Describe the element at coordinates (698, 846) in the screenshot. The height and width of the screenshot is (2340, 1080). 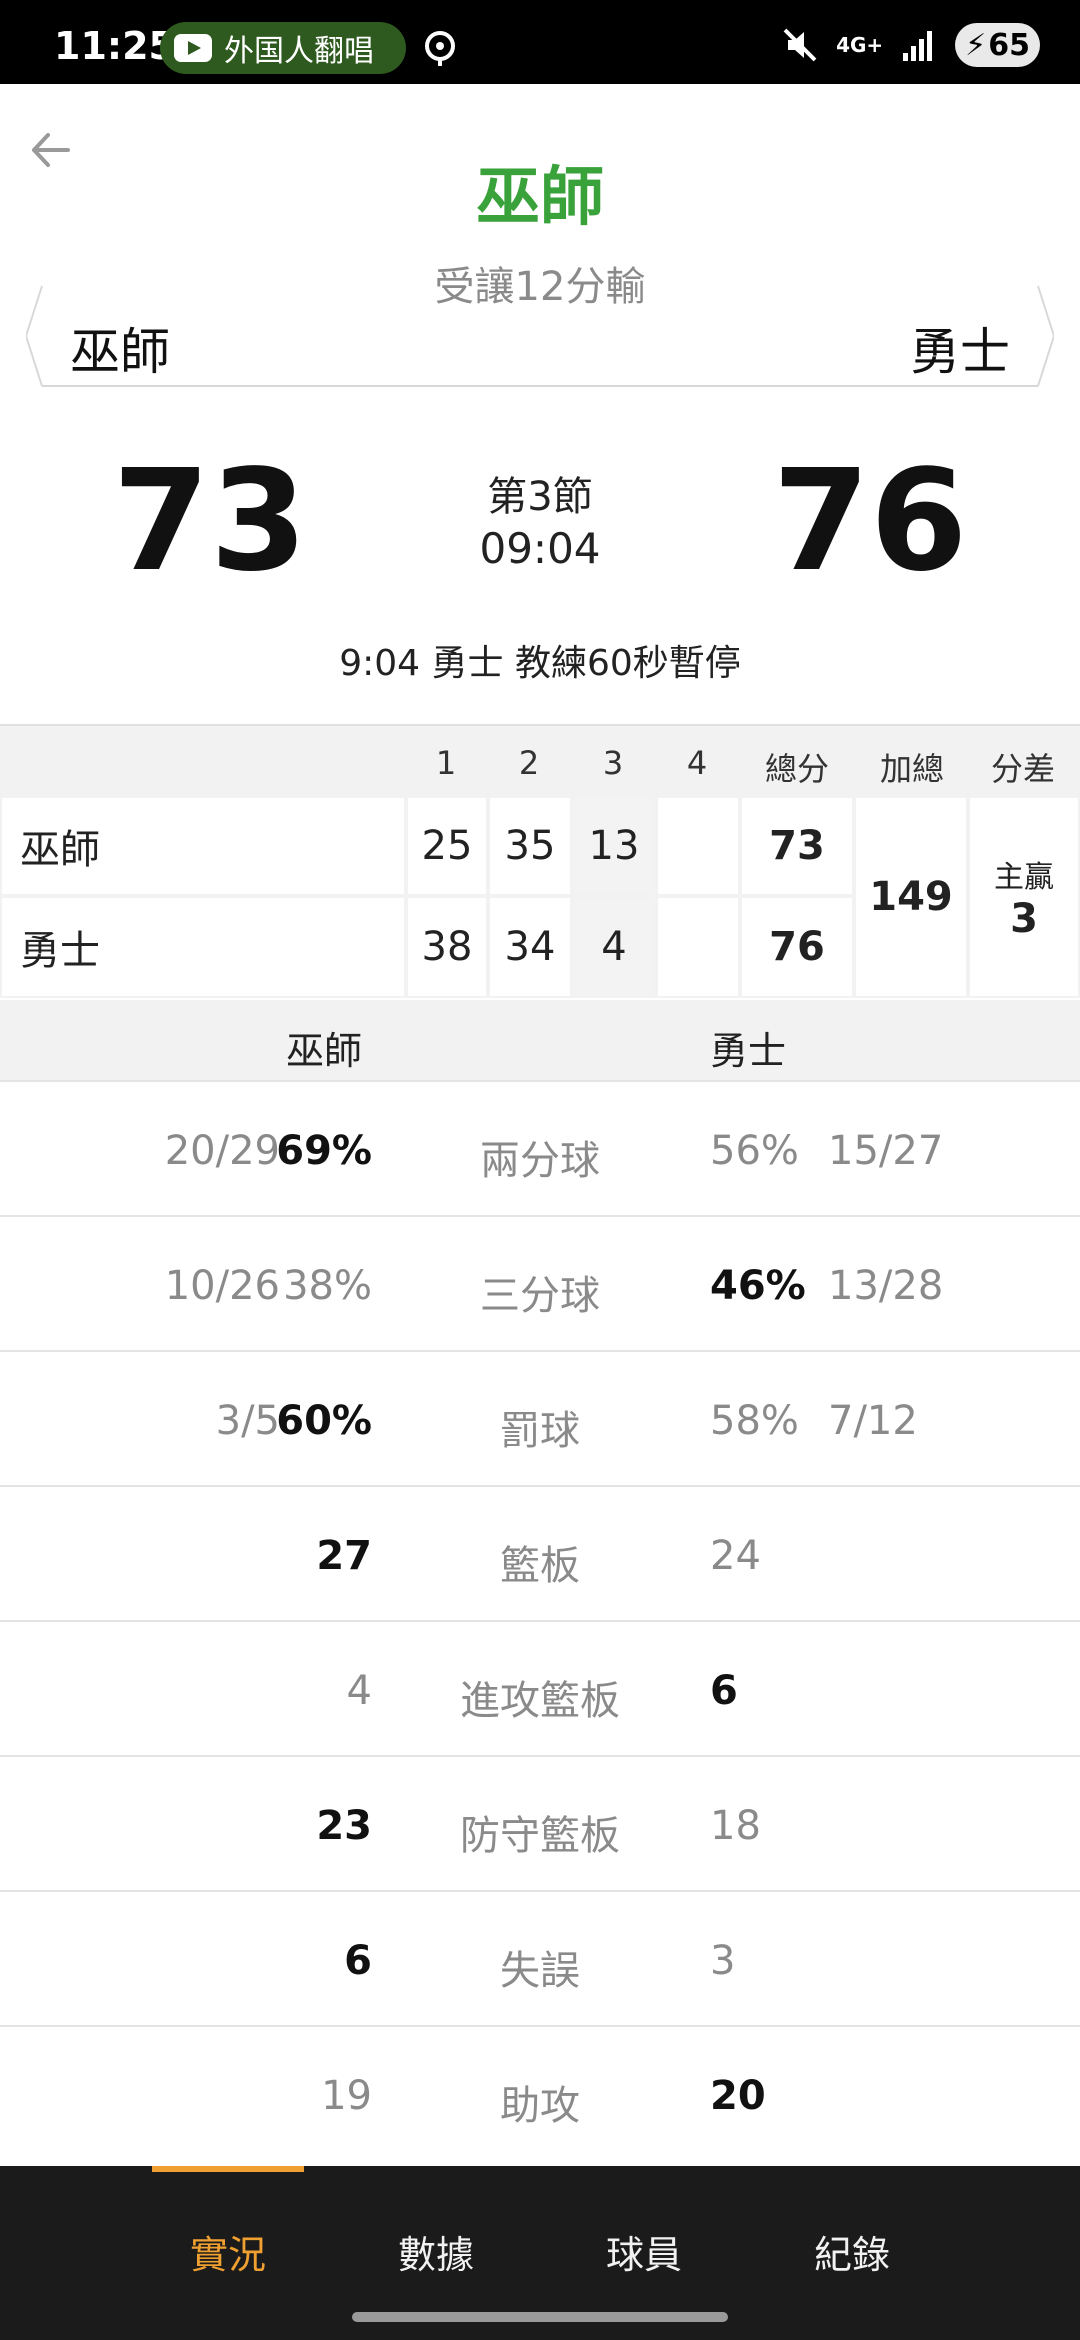
I see `row1-q4` at that location.